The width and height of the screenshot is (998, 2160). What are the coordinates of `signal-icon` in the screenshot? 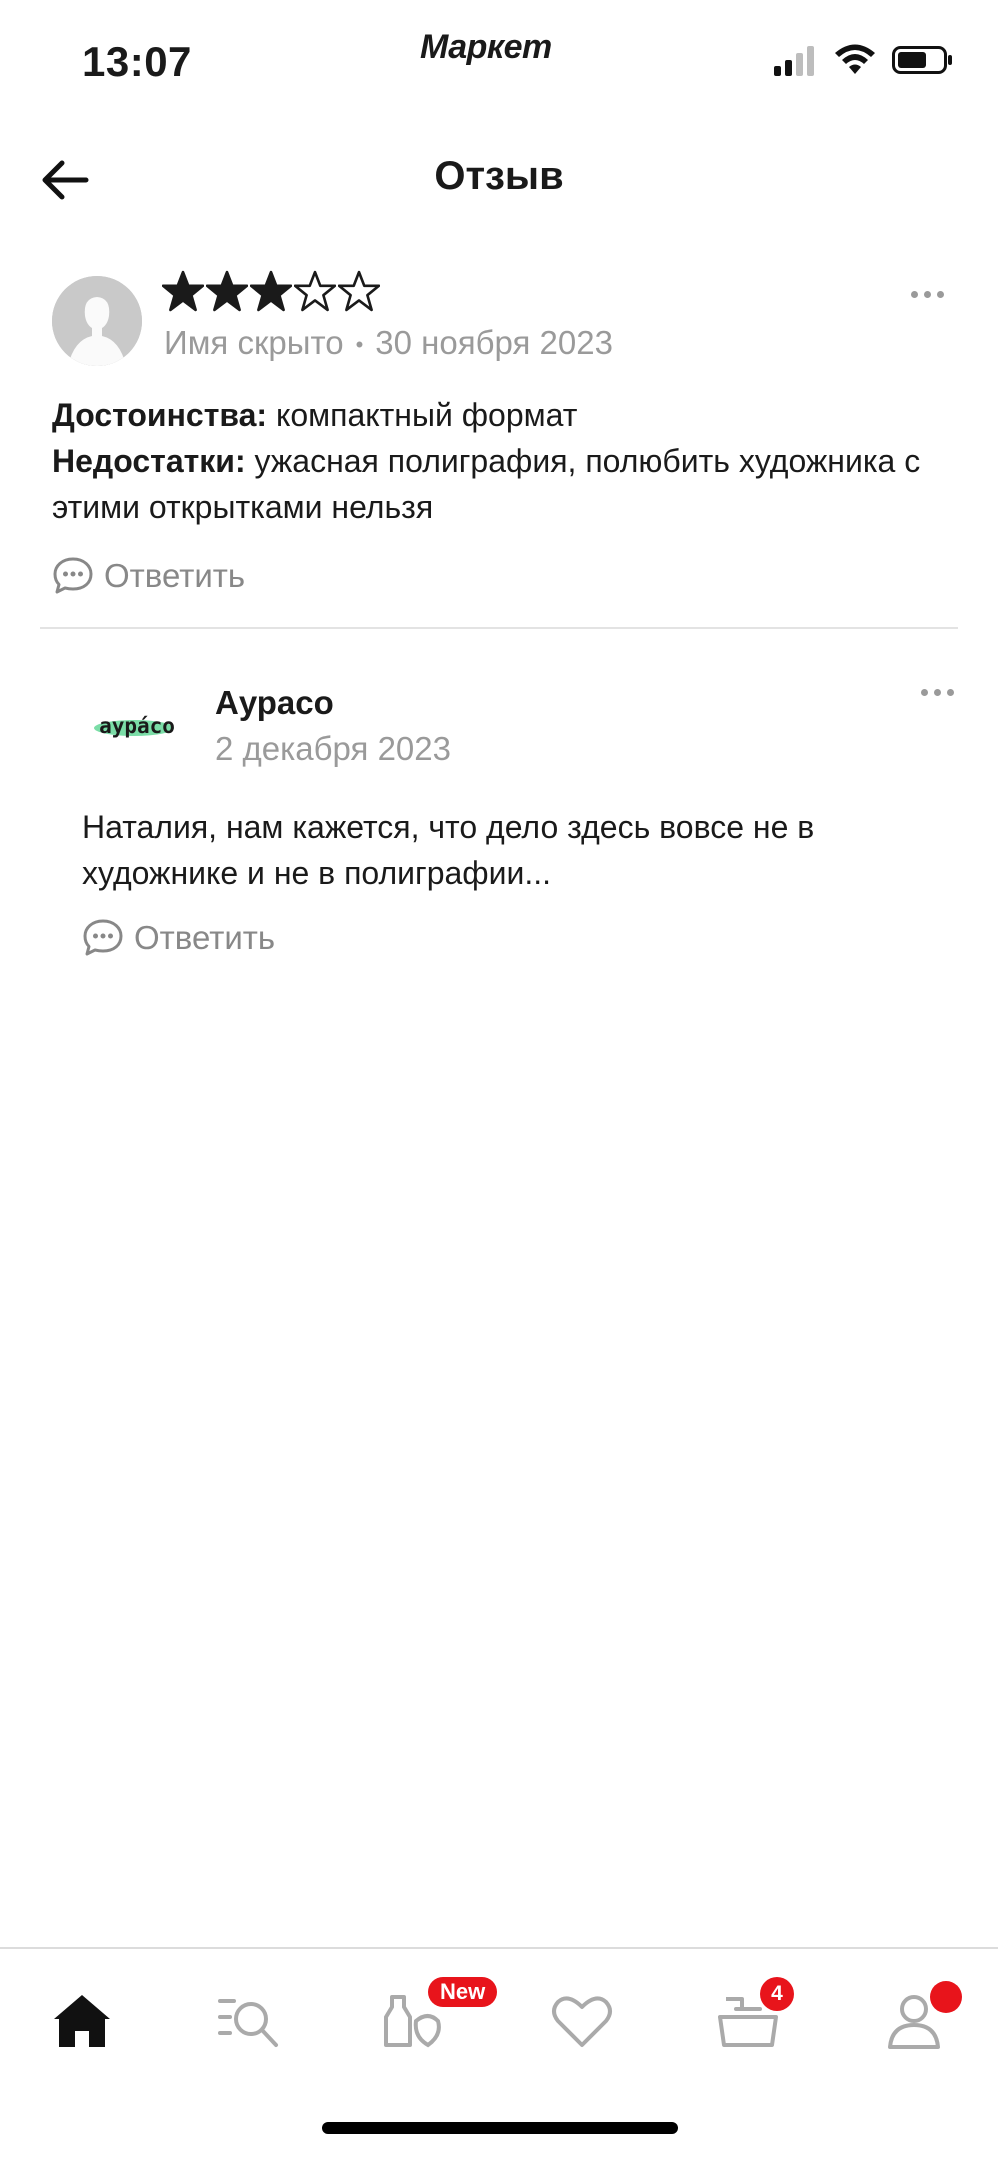 It's located at (794, 61).